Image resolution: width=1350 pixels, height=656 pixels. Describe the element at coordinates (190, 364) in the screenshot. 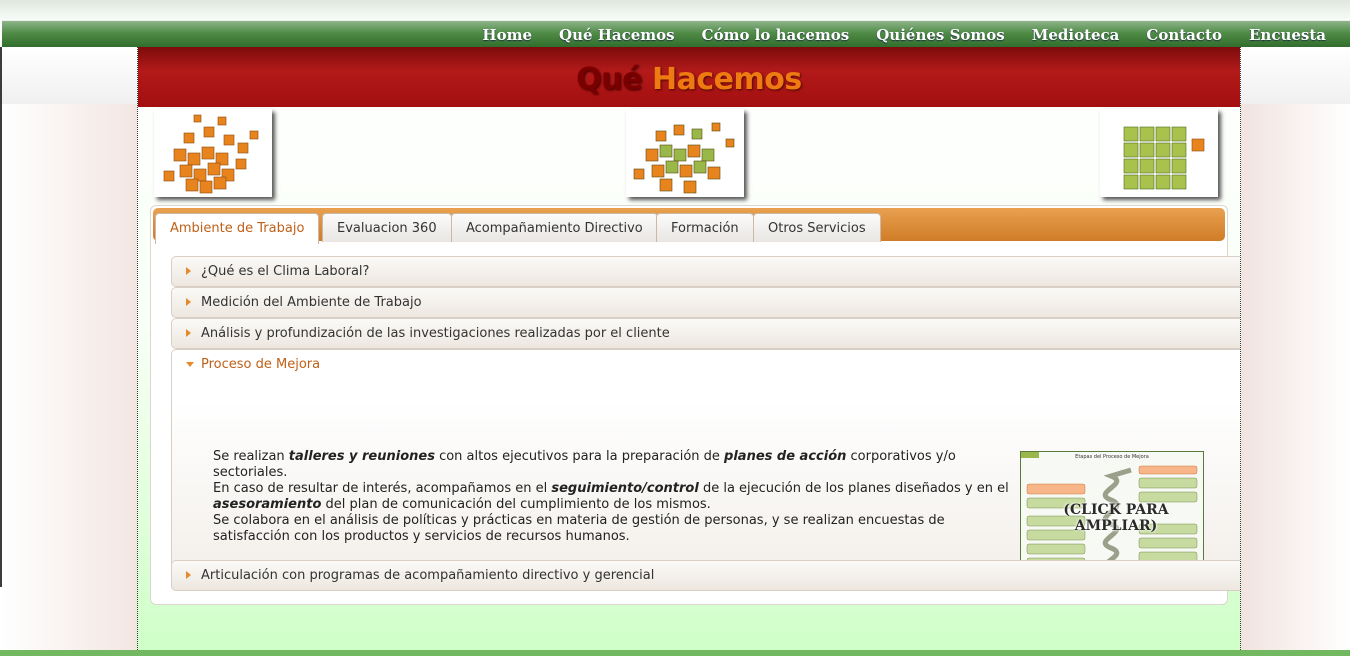

I see `caret-down-icon` at that location.